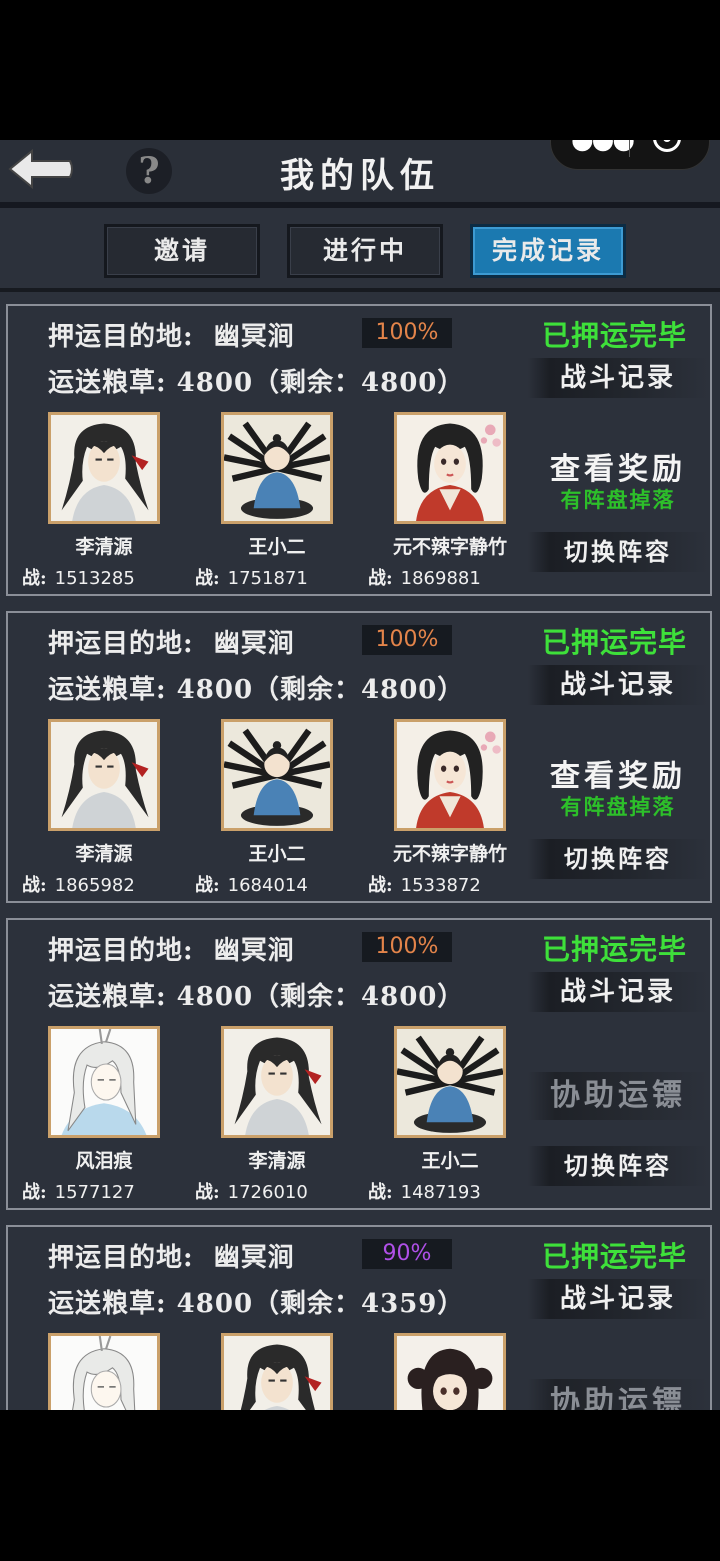 This screenshot has height=1561, width=720. I want to click on power-value: 1869881, so click(440, 578).